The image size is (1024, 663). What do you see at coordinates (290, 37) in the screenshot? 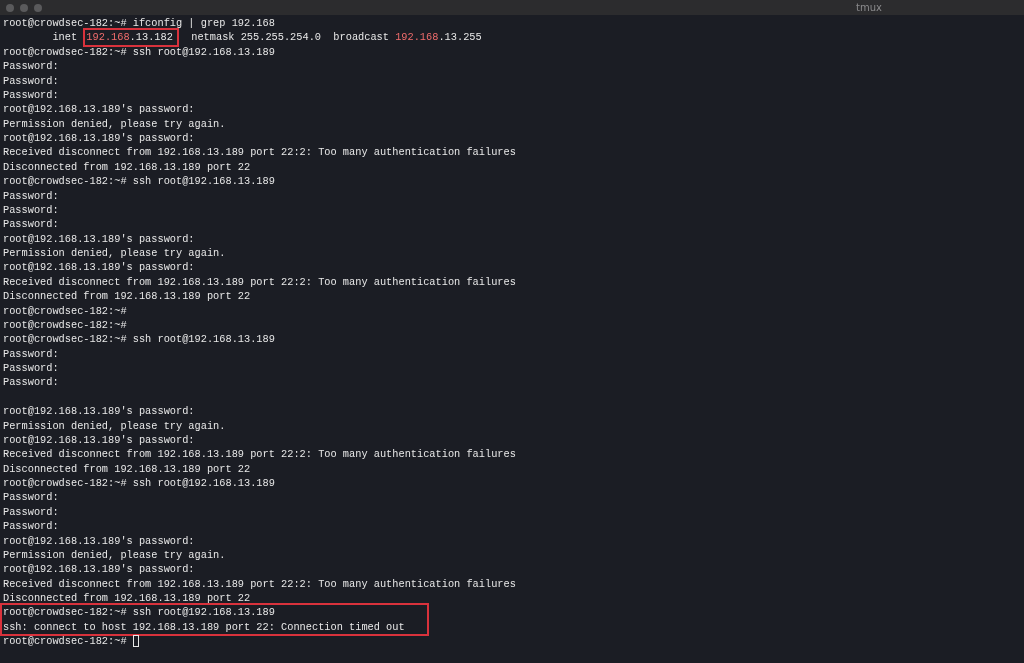
I see `terminal-text: netmask 255.255.254.0 broadcast` at bounding box center [290, 37].